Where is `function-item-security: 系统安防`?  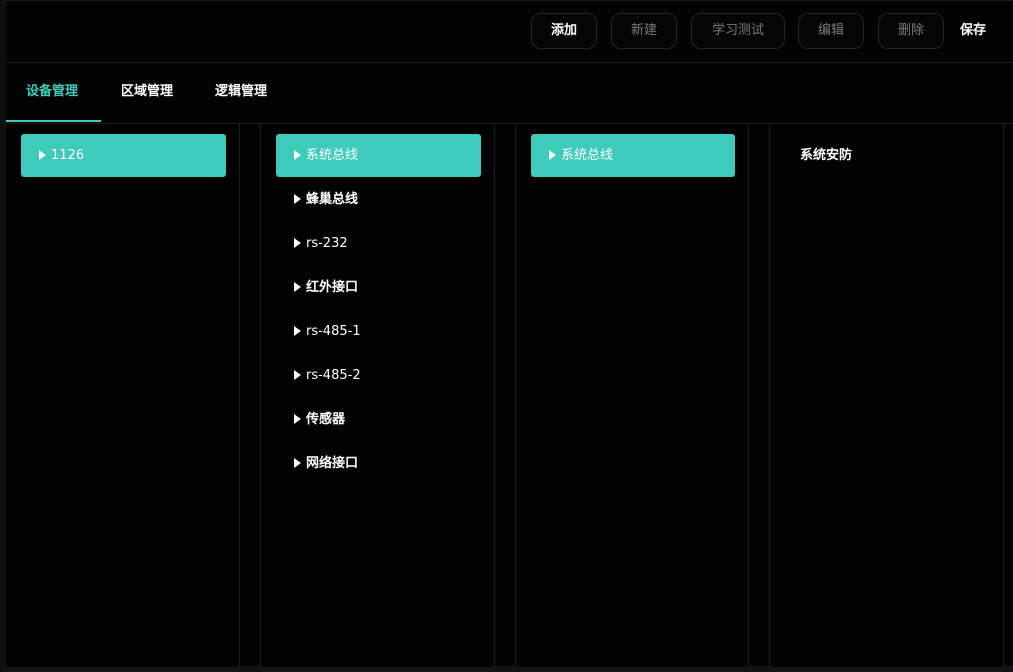
function-item-security: 系统安防 is located at coordinates (826, 155).